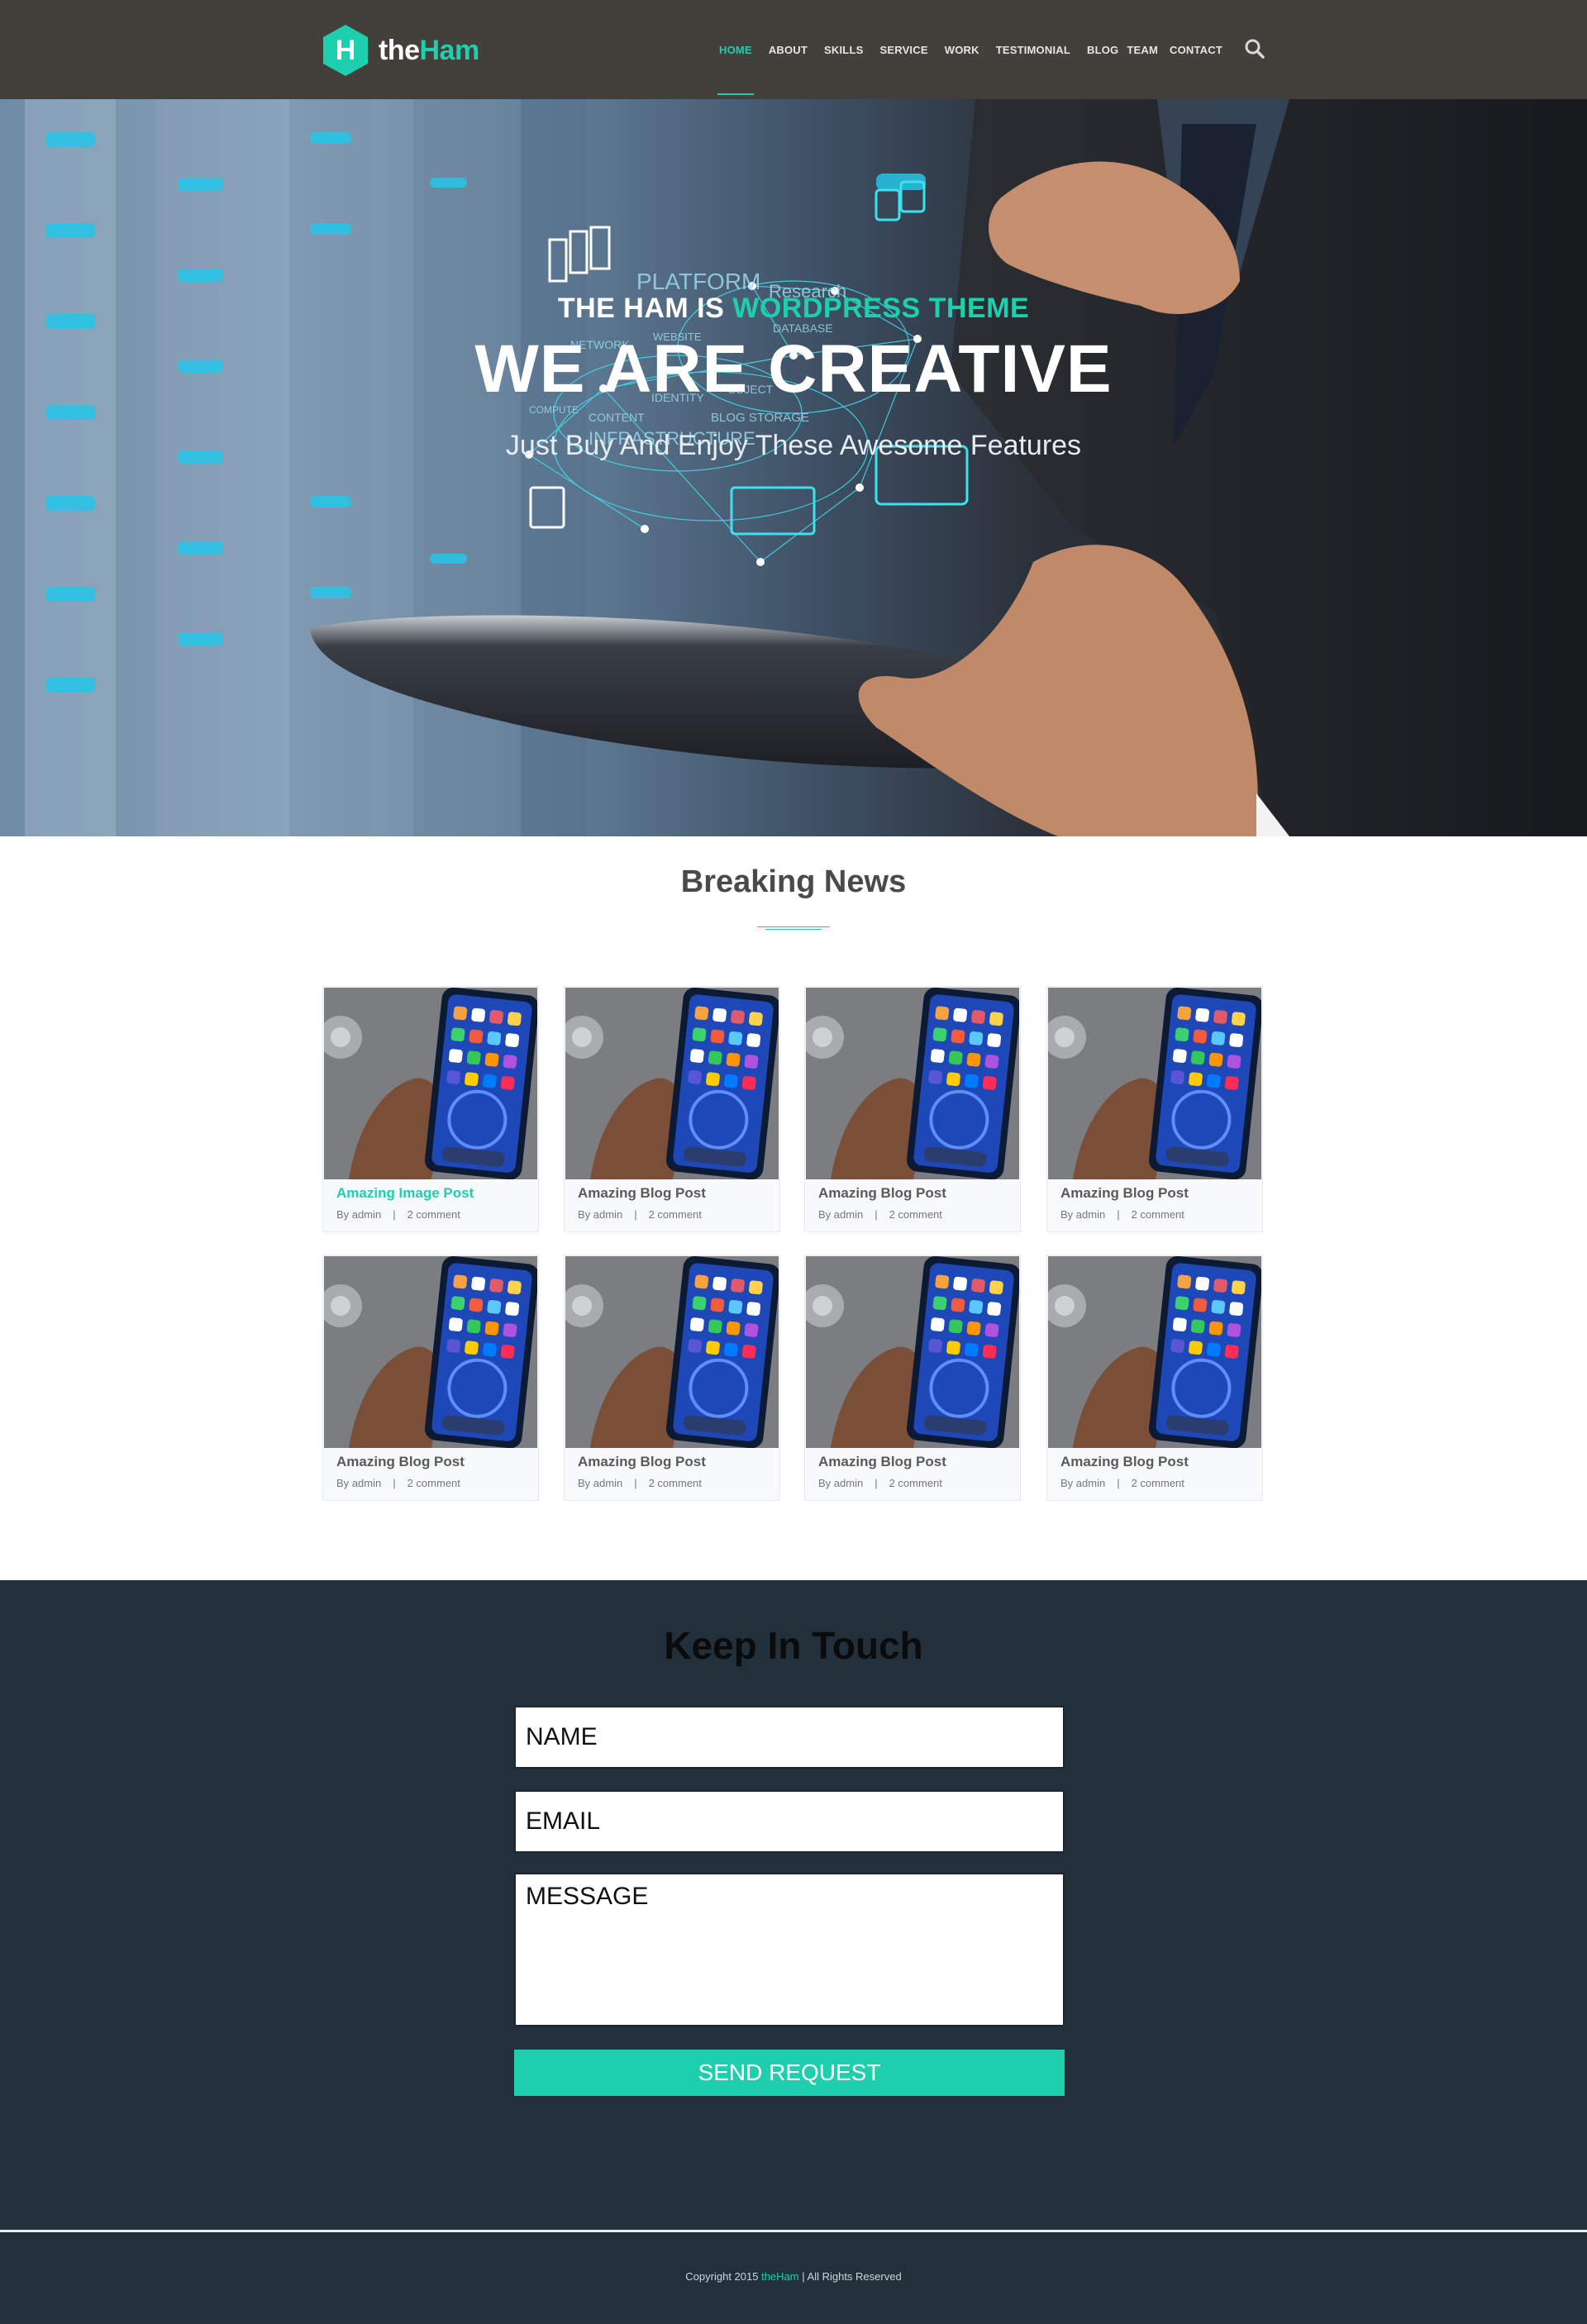  What do you see at coordinates (793, 882) in the screenshot?
I see `news-section-title: Breaking News` at bounding box center [793, 882].